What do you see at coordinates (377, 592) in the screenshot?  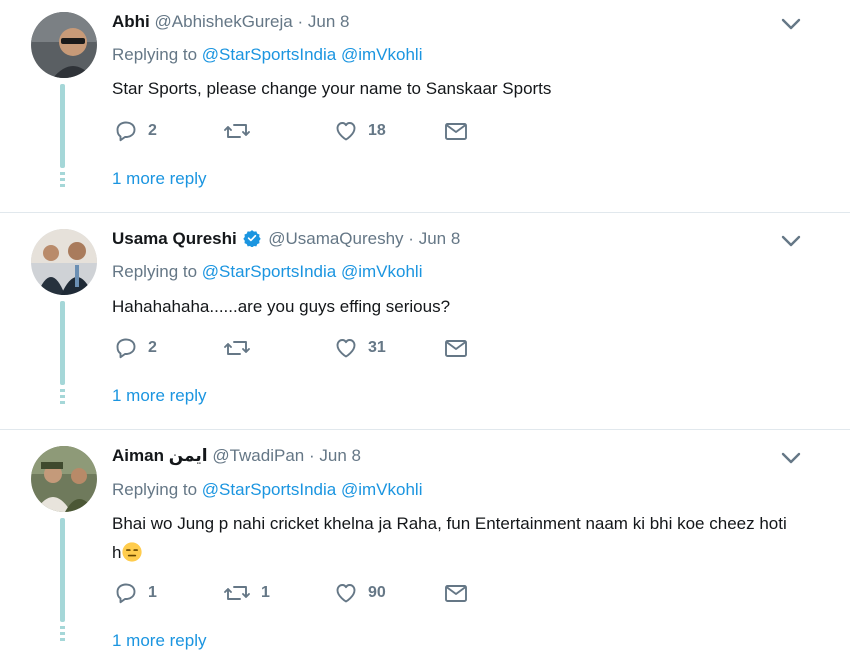 I see `like-count: 90` at bounding box center [377, 592].